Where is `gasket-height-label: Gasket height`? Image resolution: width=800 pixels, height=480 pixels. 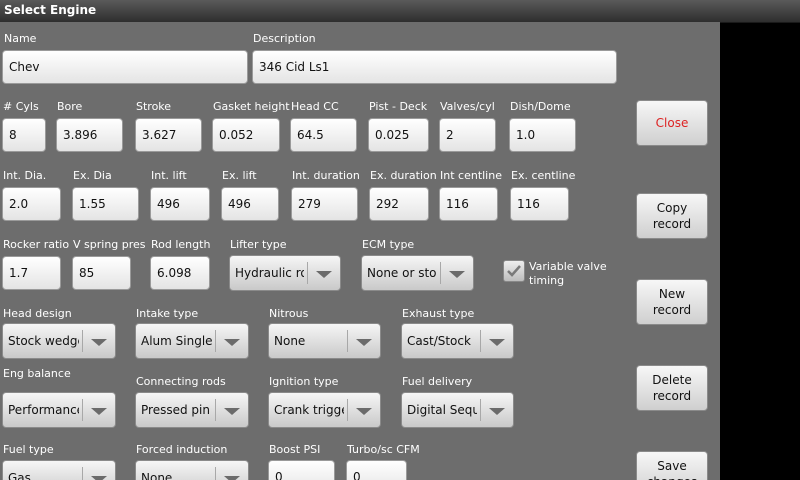
gasket-height-label: Gasket height is located at coordinates (251, 106).